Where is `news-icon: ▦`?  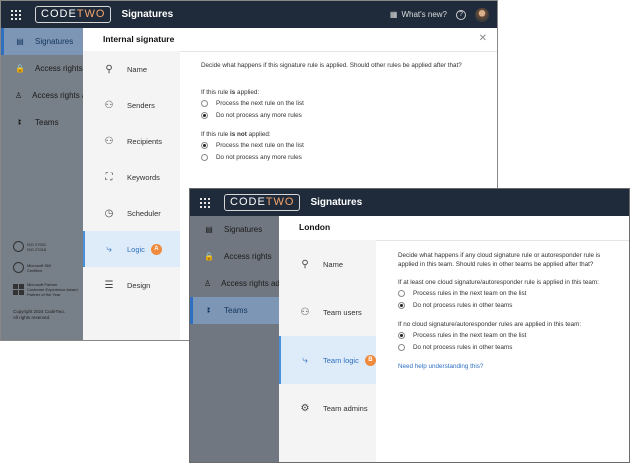 news-icon: ▦ is located at coordinates (393, 14).